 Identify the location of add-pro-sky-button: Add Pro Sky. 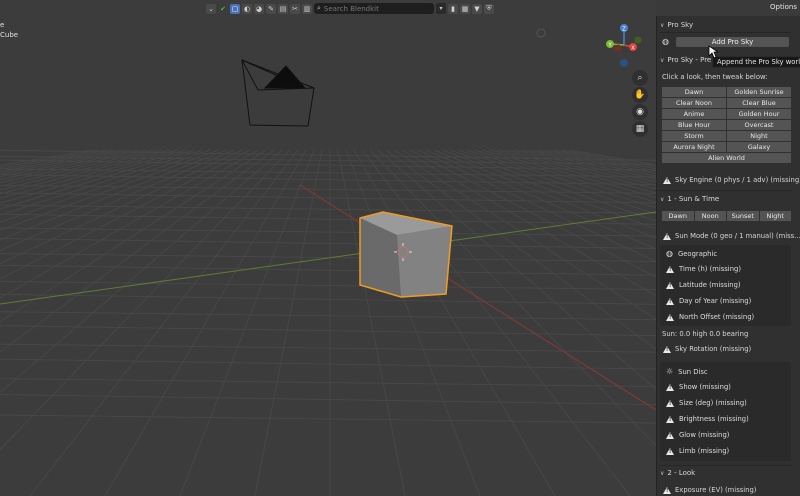
(732, 42).